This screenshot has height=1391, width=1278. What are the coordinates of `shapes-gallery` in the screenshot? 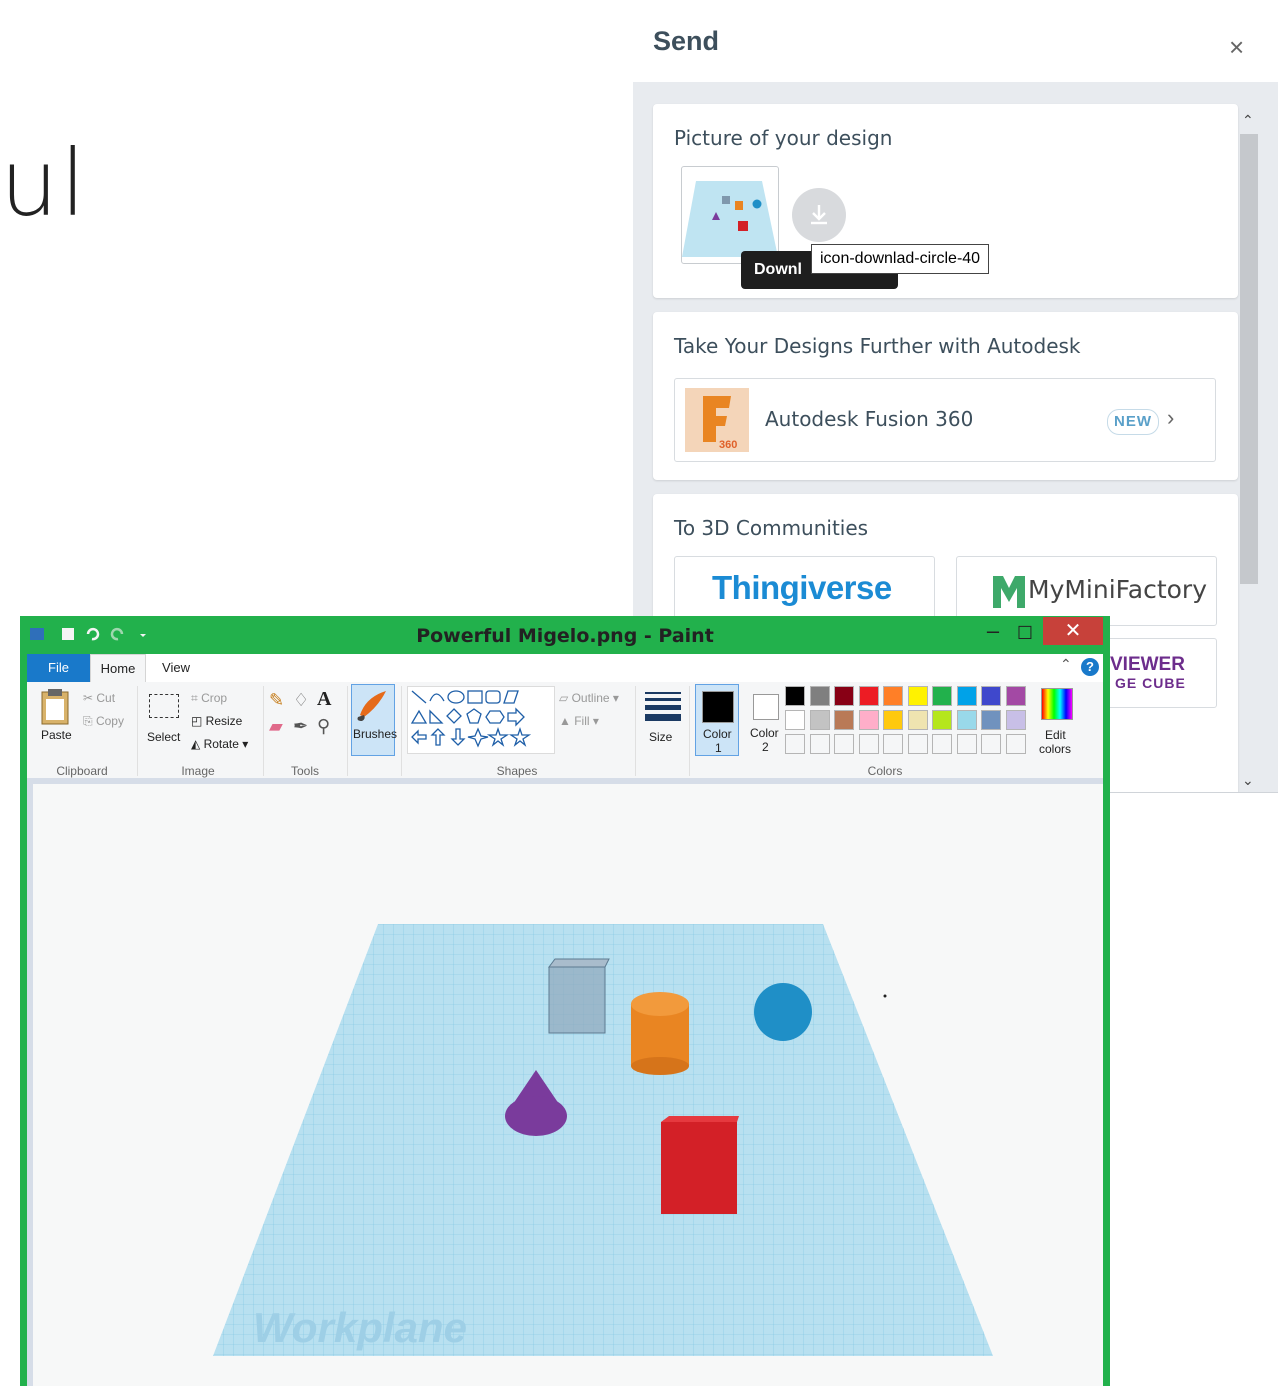 It's located at (481, 720).